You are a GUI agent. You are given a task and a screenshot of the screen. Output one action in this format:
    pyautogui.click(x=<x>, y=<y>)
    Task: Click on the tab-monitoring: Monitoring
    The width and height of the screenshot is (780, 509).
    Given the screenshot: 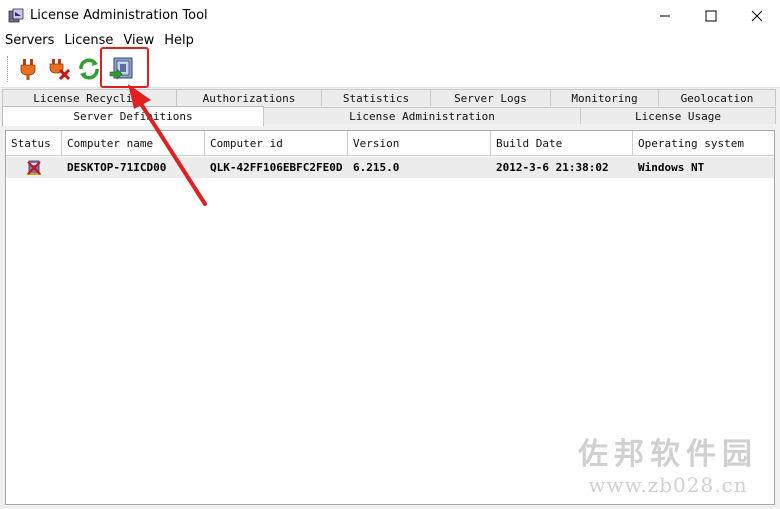 What is the action you would take?
    pyautogui.click(x=604, y=97)
    